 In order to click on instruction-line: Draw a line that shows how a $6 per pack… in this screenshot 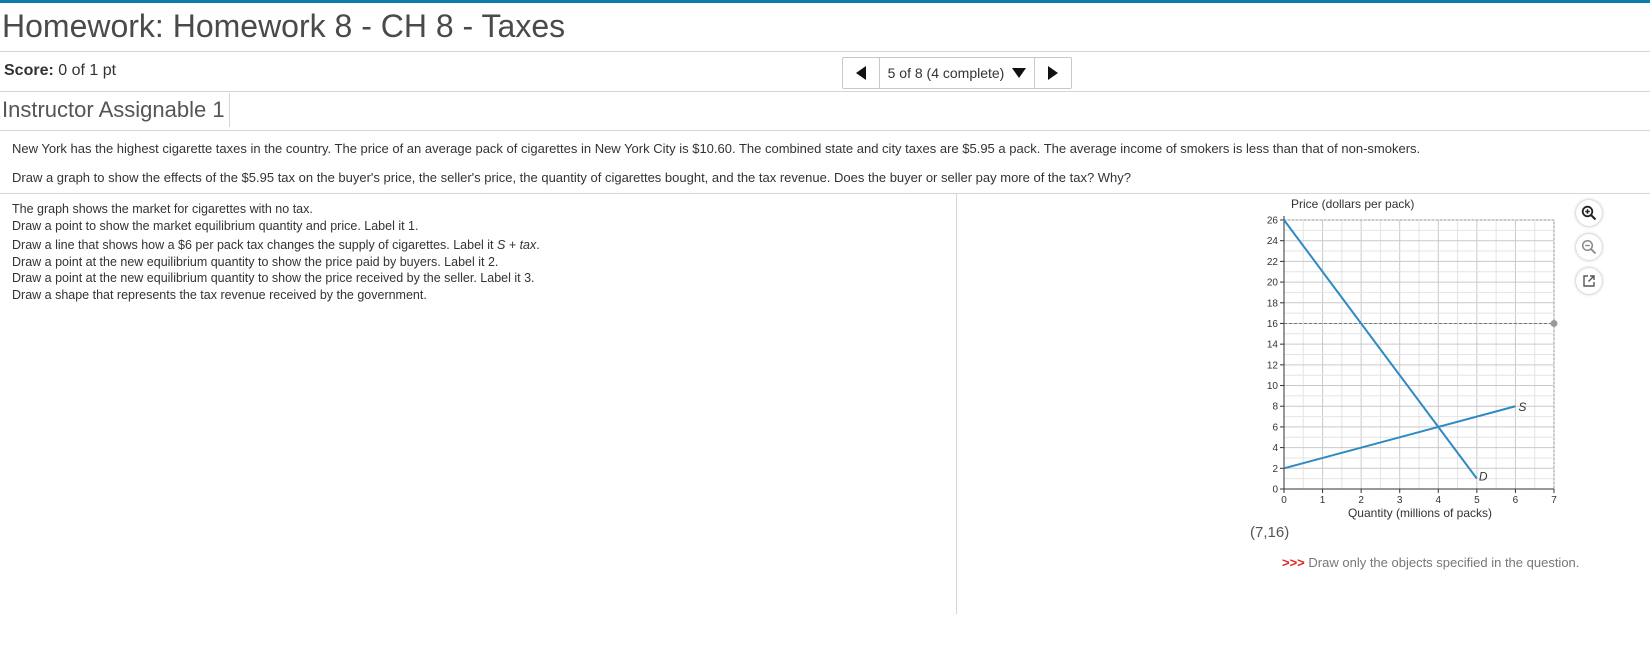, I will do `click(276, 245)`.